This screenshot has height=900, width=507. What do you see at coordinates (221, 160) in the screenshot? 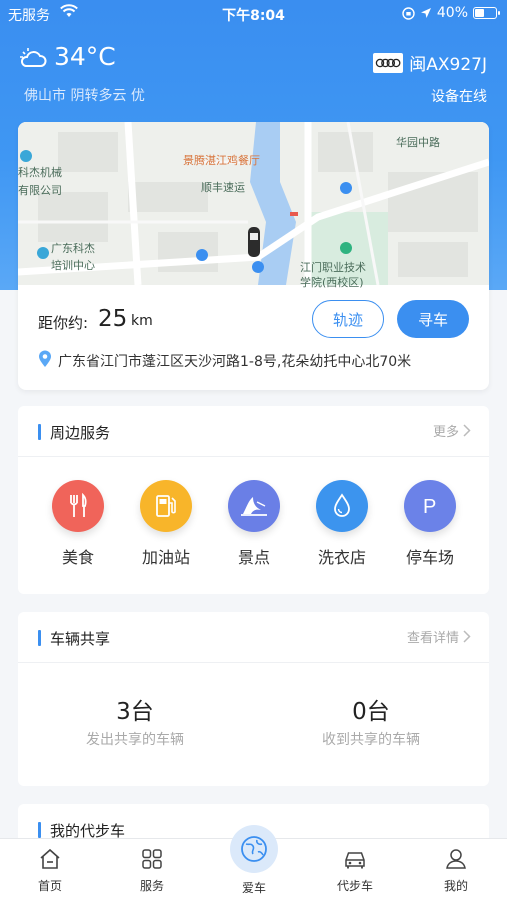
I see `map-label: 景腾湛江鸡餐厅` at bounding box center [221, 160].